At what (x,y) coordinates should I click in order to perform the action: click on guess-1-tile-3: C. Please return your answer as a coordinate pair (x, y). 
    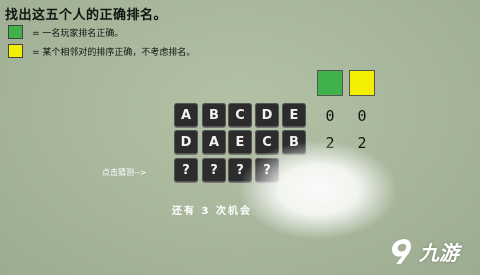
    Looking at the image, I should click on (240, 115).